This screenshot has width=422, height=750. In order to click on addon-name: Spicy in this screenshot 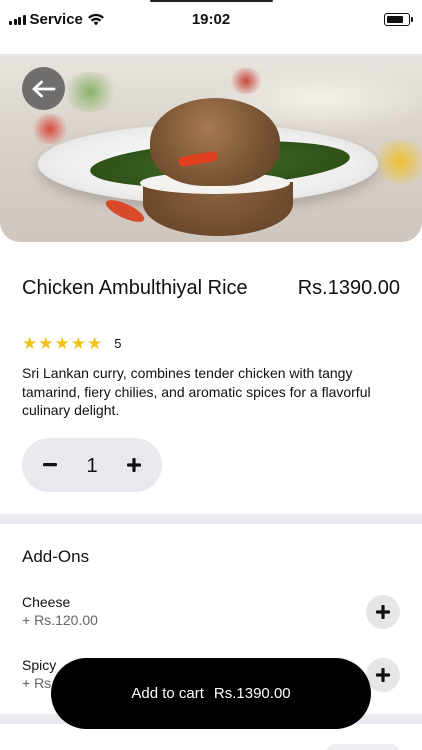, I will do `click(39, 665)`.